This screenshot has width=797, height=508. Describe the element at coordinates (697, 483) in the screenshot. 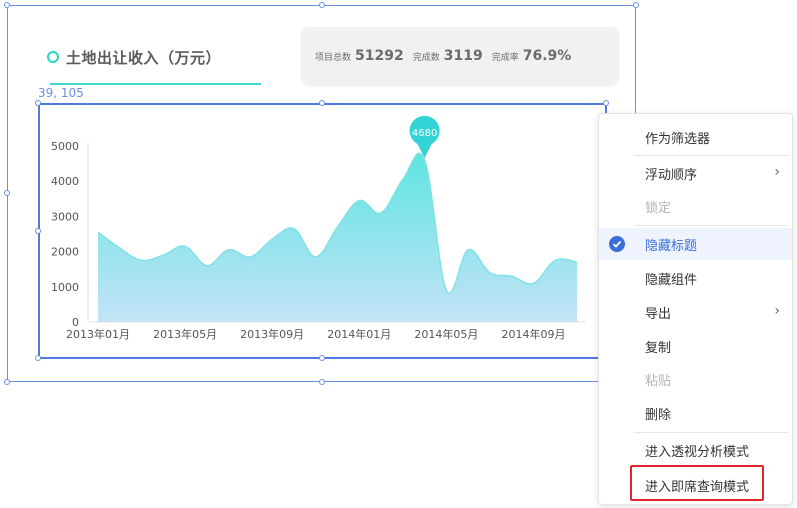

I see `highlight-annotation` at that location.